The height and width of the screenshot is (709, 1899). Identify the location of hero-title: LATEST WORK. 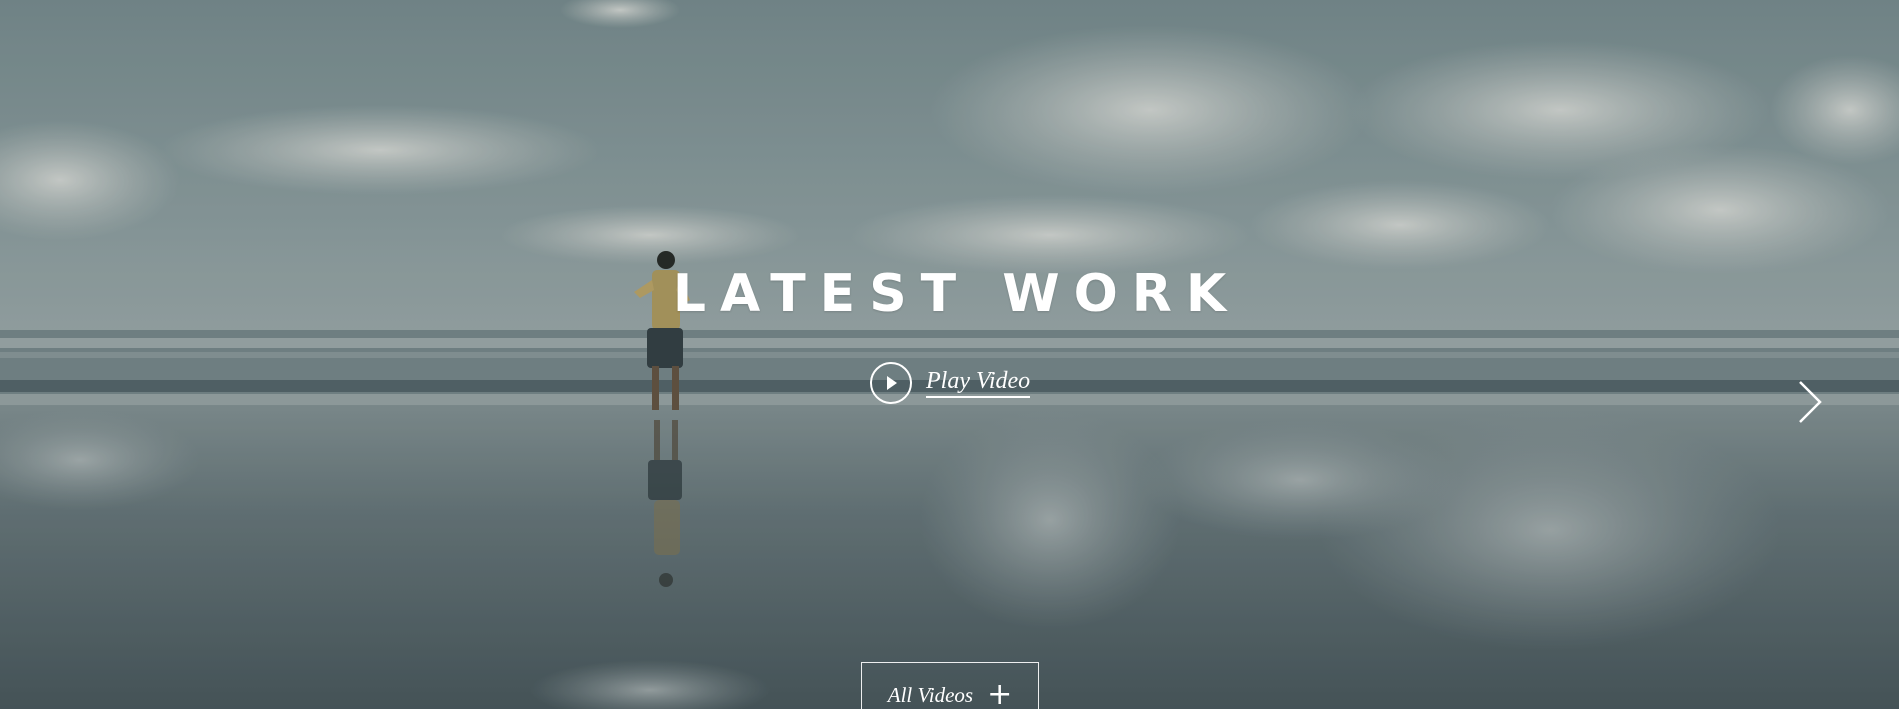
(956, 294).